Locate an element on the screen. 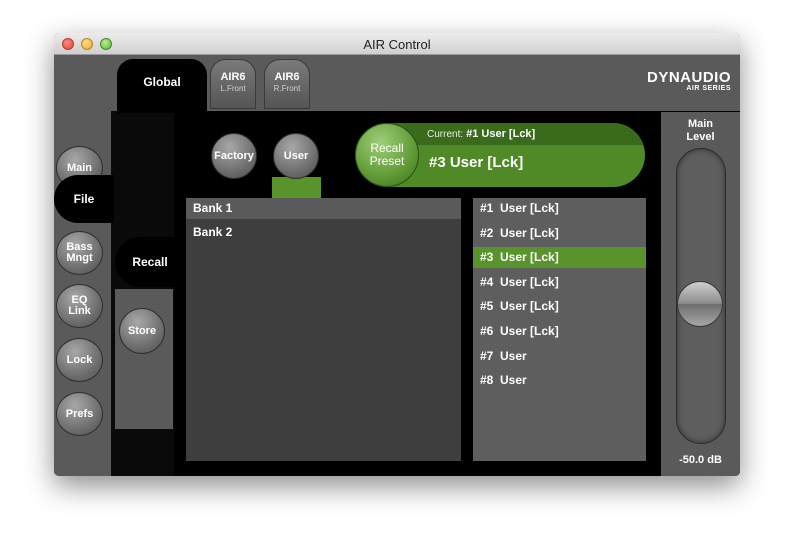  preset-list-item: #7 User is located at coordinates (559, 356).